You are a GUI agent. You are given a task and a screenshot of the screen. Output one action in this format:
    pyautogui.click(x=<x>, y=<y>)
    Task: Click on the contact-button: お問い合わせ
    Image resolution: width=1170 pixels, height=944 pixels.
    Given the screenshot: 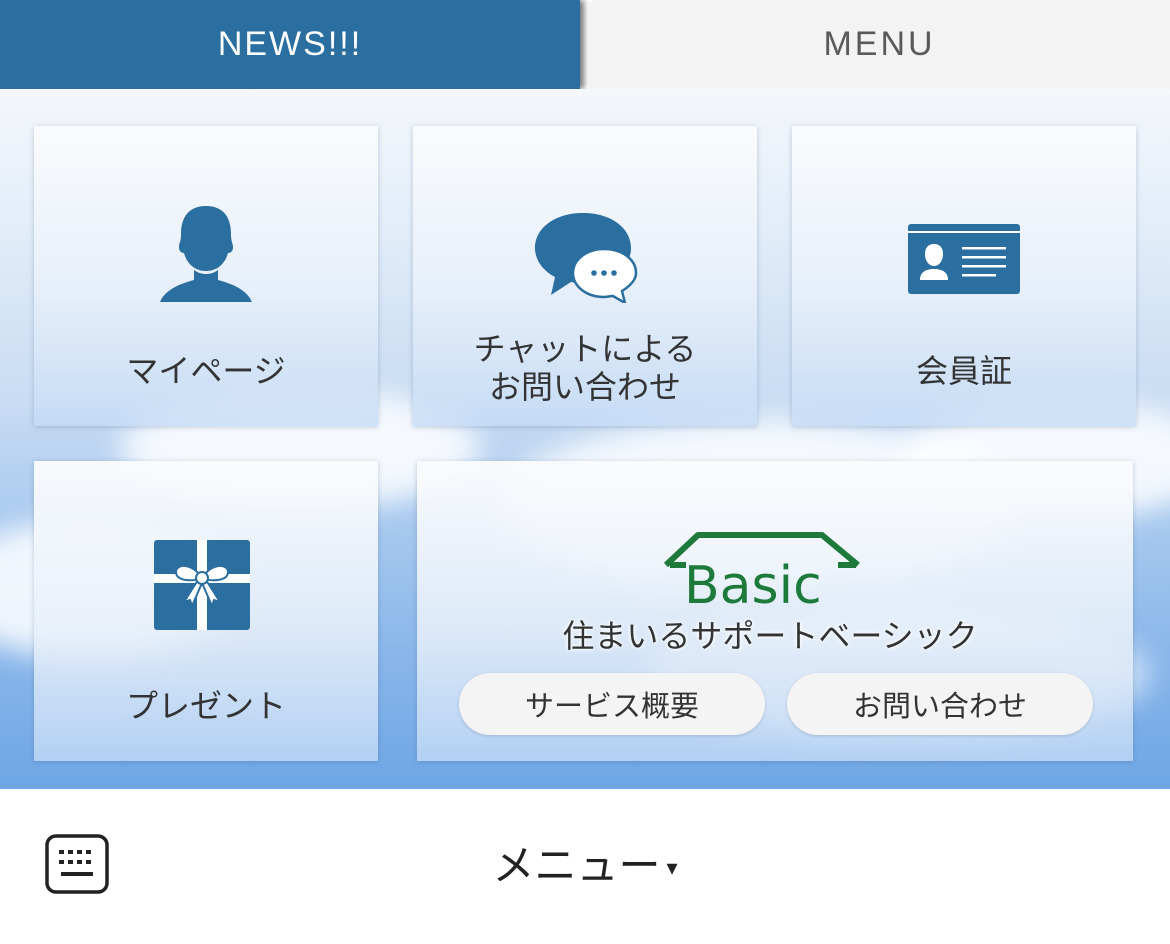 What is the action you would take?
    pyautogui.click(x=940, y=704)
    